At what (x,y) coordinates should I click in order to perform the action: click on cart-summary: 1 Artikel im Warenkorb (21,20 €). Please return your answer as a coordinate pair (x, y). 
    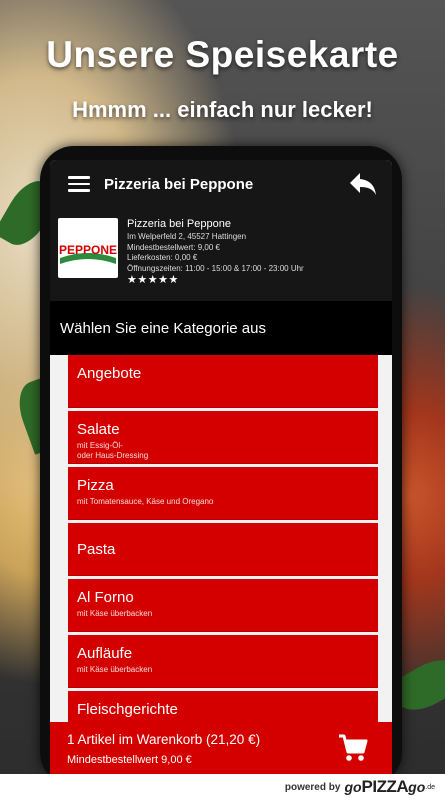
    Looking at the image, I should click on (164, 739).